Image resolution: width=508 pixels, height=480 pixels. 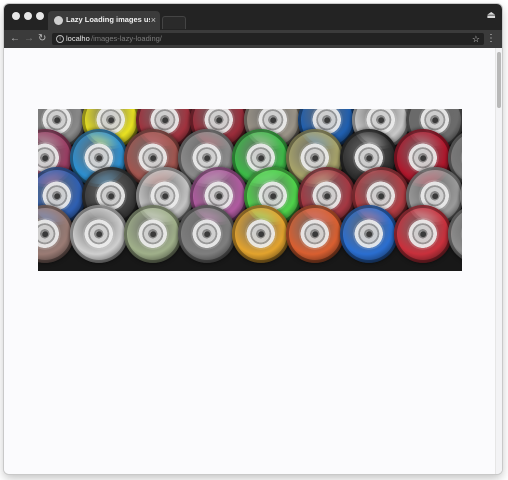 I want to click on address-bar: i localho /images-lazy-loading/ ☆, so click(x=268, y=39).